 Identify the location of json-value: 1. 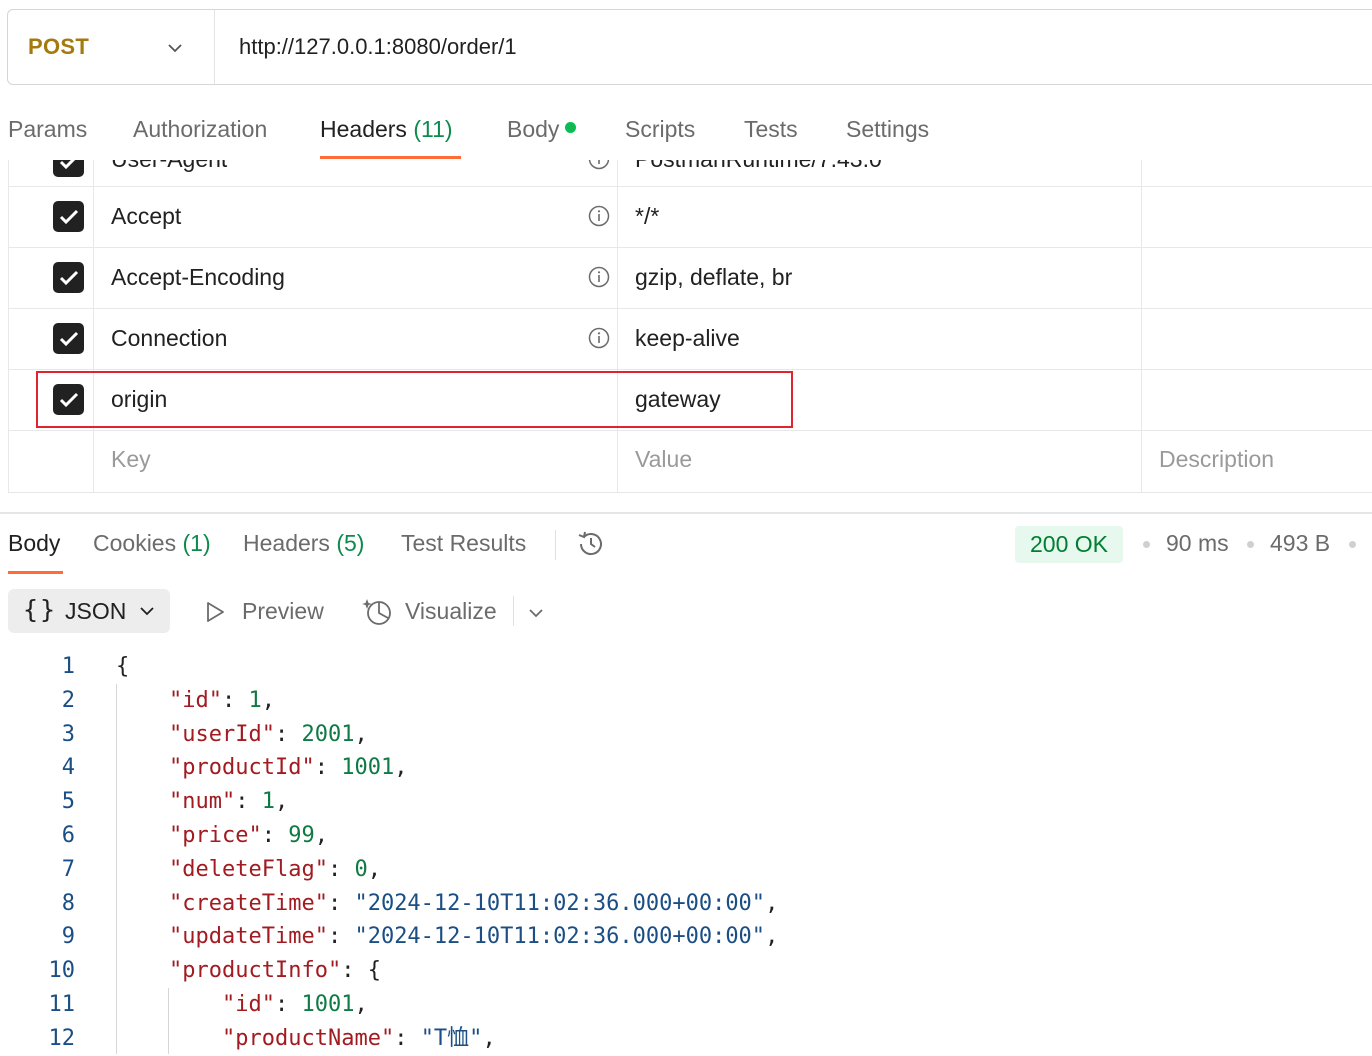
(255, 700).